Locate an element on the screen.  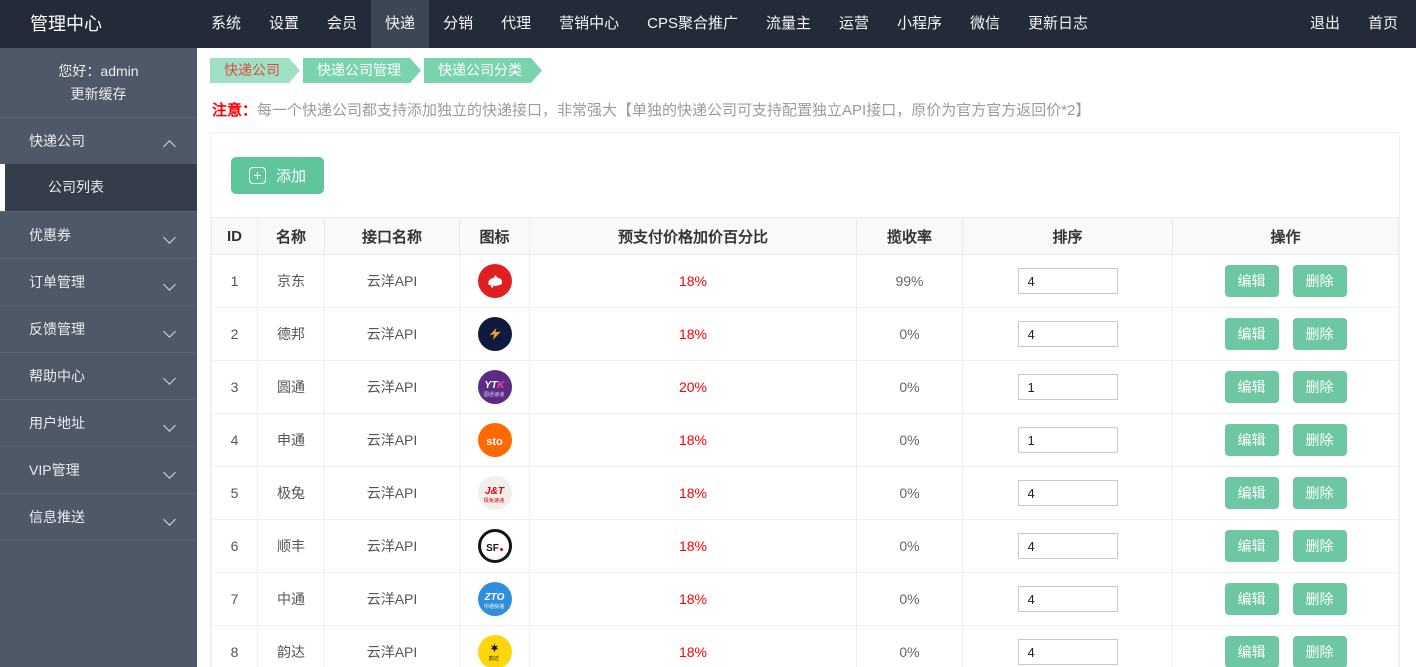
breadcrumb-segment: 快递公司管理 is located at coordinates (362, 70).